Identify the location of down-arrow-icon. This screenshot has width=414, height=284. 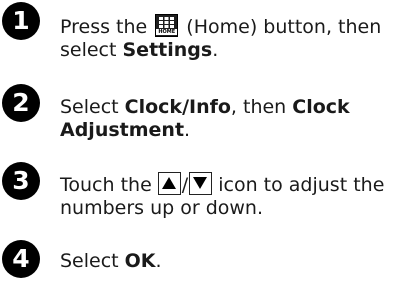
(201, 183).